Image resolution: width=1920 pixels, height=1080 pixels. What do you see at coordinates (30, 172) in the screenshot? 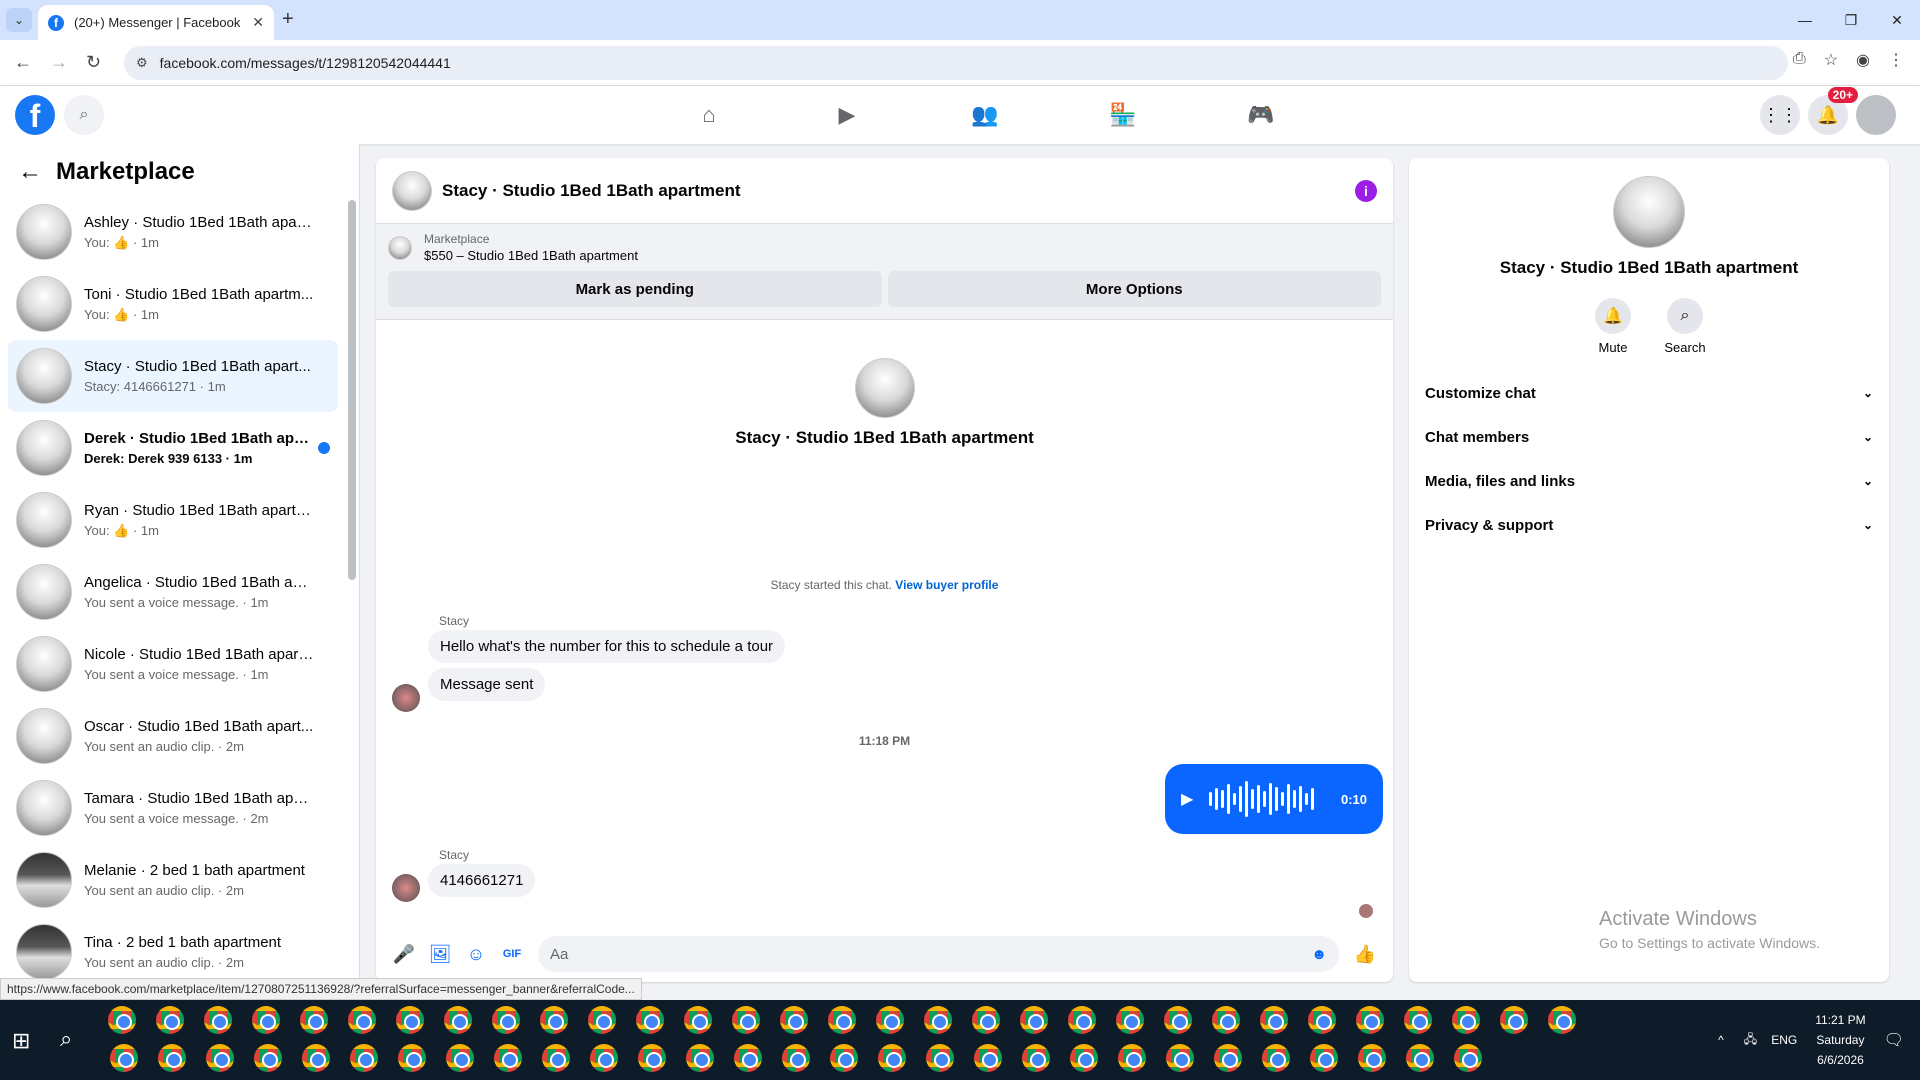
I see `back-arrow-icon: ←` at bounding box center [30, 172].